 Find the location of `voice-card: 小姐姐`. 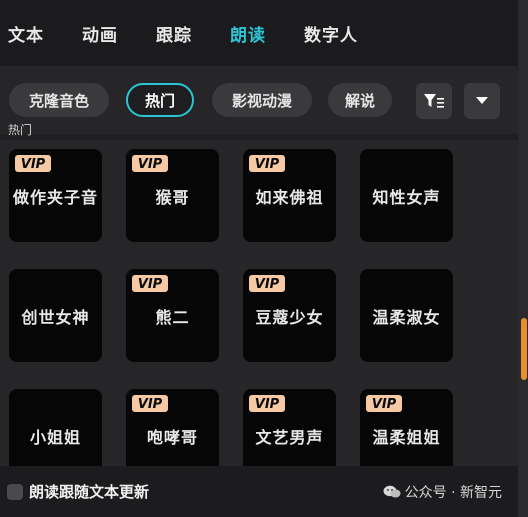

voice-card: 小姐姐 is located at coordinates (55, 427).